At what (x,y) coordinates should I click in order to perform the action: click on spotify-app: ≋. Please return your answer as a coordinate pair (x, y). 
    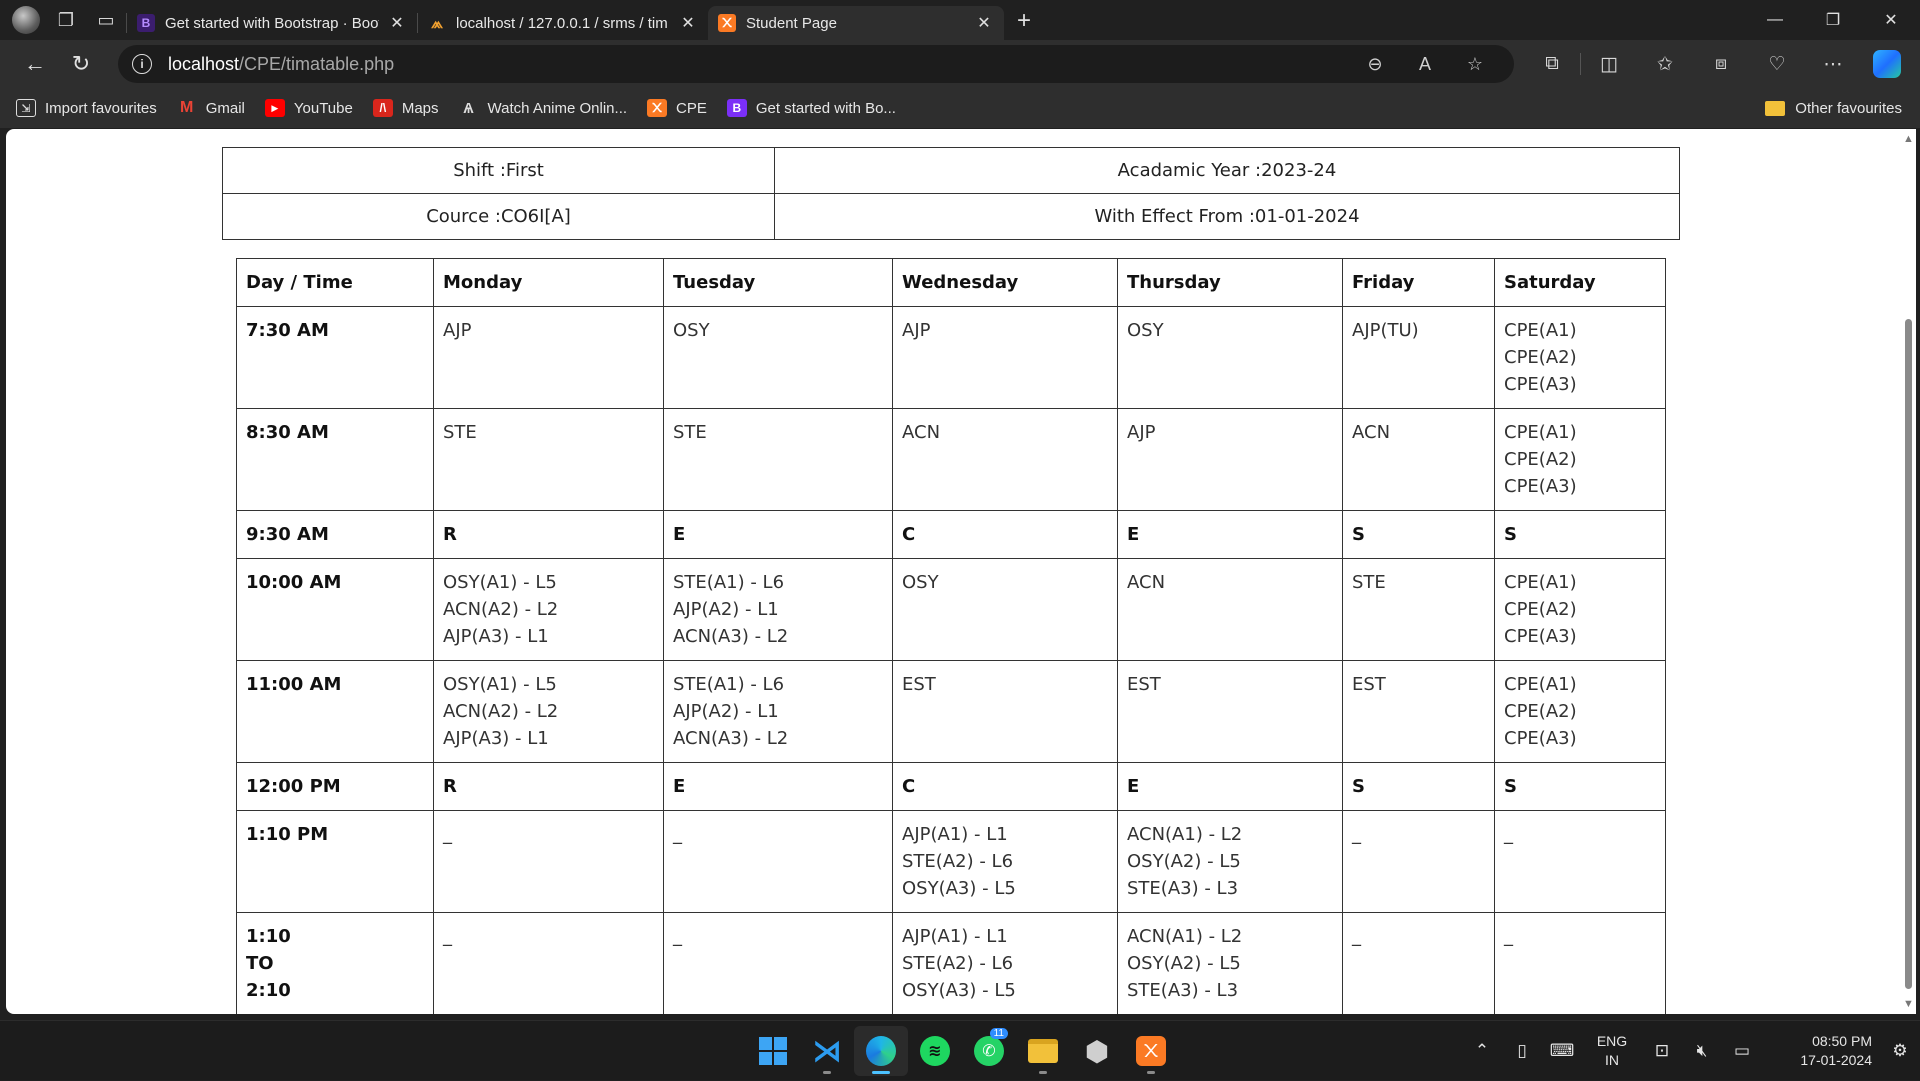
    Looking at the image, I should click on (935, 1051).